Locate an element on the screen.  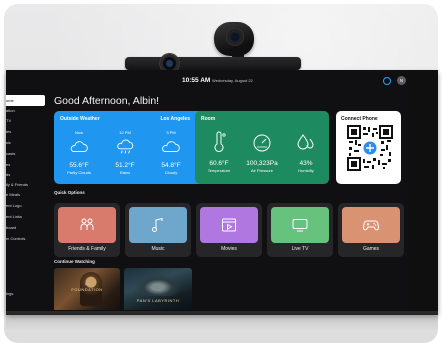
clock: 10:55 AM is located at coordinates (196, 80).